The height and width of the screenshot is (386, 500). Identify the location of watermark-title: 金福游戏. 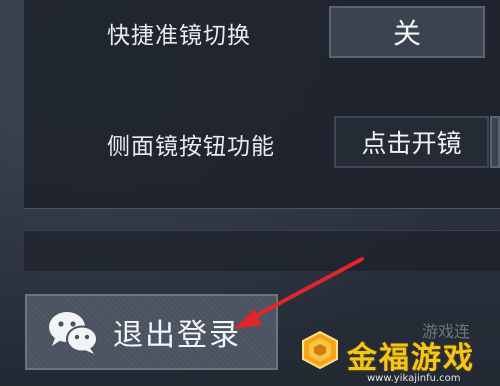
(411, 358).